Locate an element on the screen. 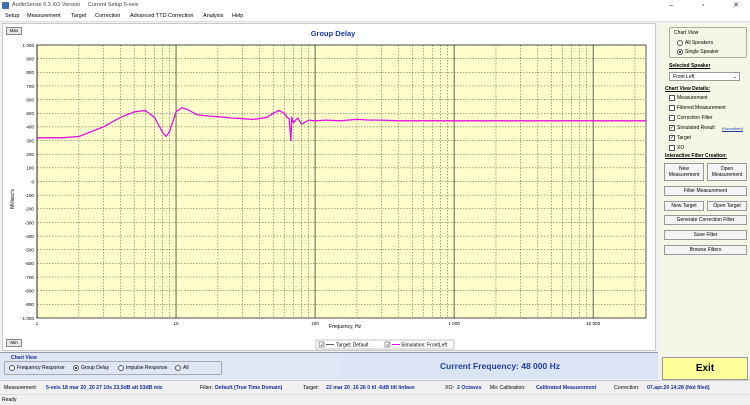  new-measurement-button: New Measurement is located at coordinates (684, 172).